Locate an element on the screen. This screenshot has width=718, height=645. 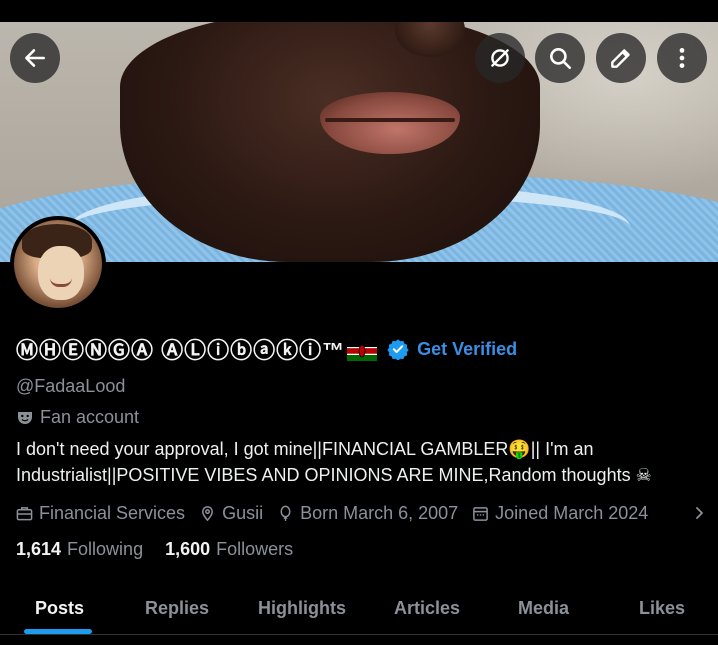
location-label: Gusii is located at coordinates (243, 512).